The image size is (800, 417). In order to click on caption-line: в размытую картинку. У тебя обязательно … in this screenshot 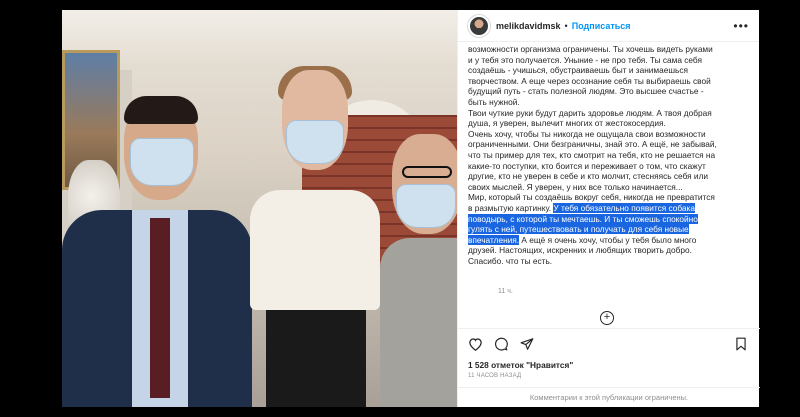, I will do `click(611, 208)`.